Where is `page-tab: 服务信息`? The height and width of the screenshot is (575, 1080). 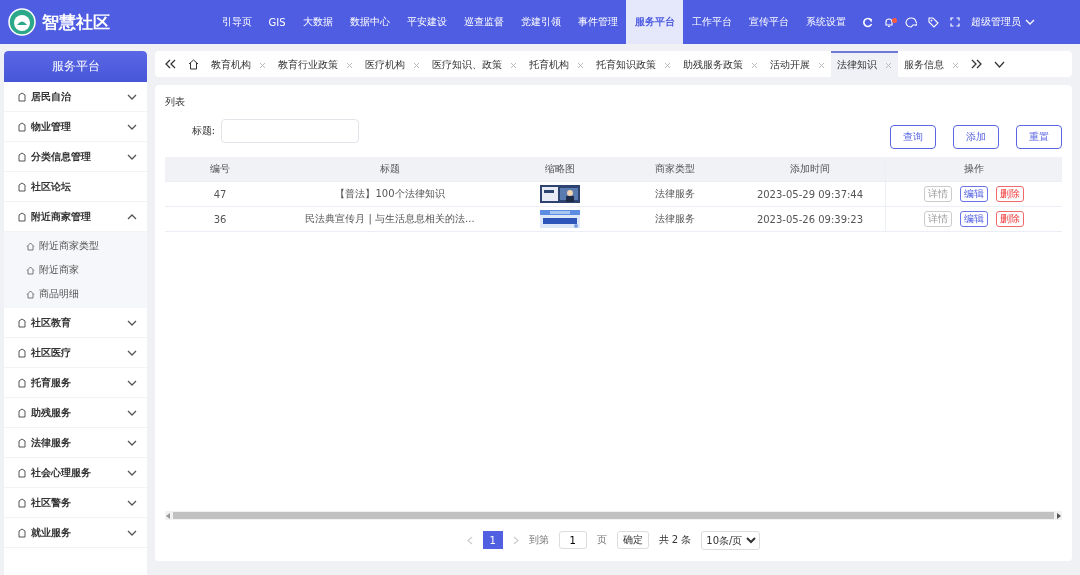 page-tab: 服务信息 is located at coordinates (931, 64).